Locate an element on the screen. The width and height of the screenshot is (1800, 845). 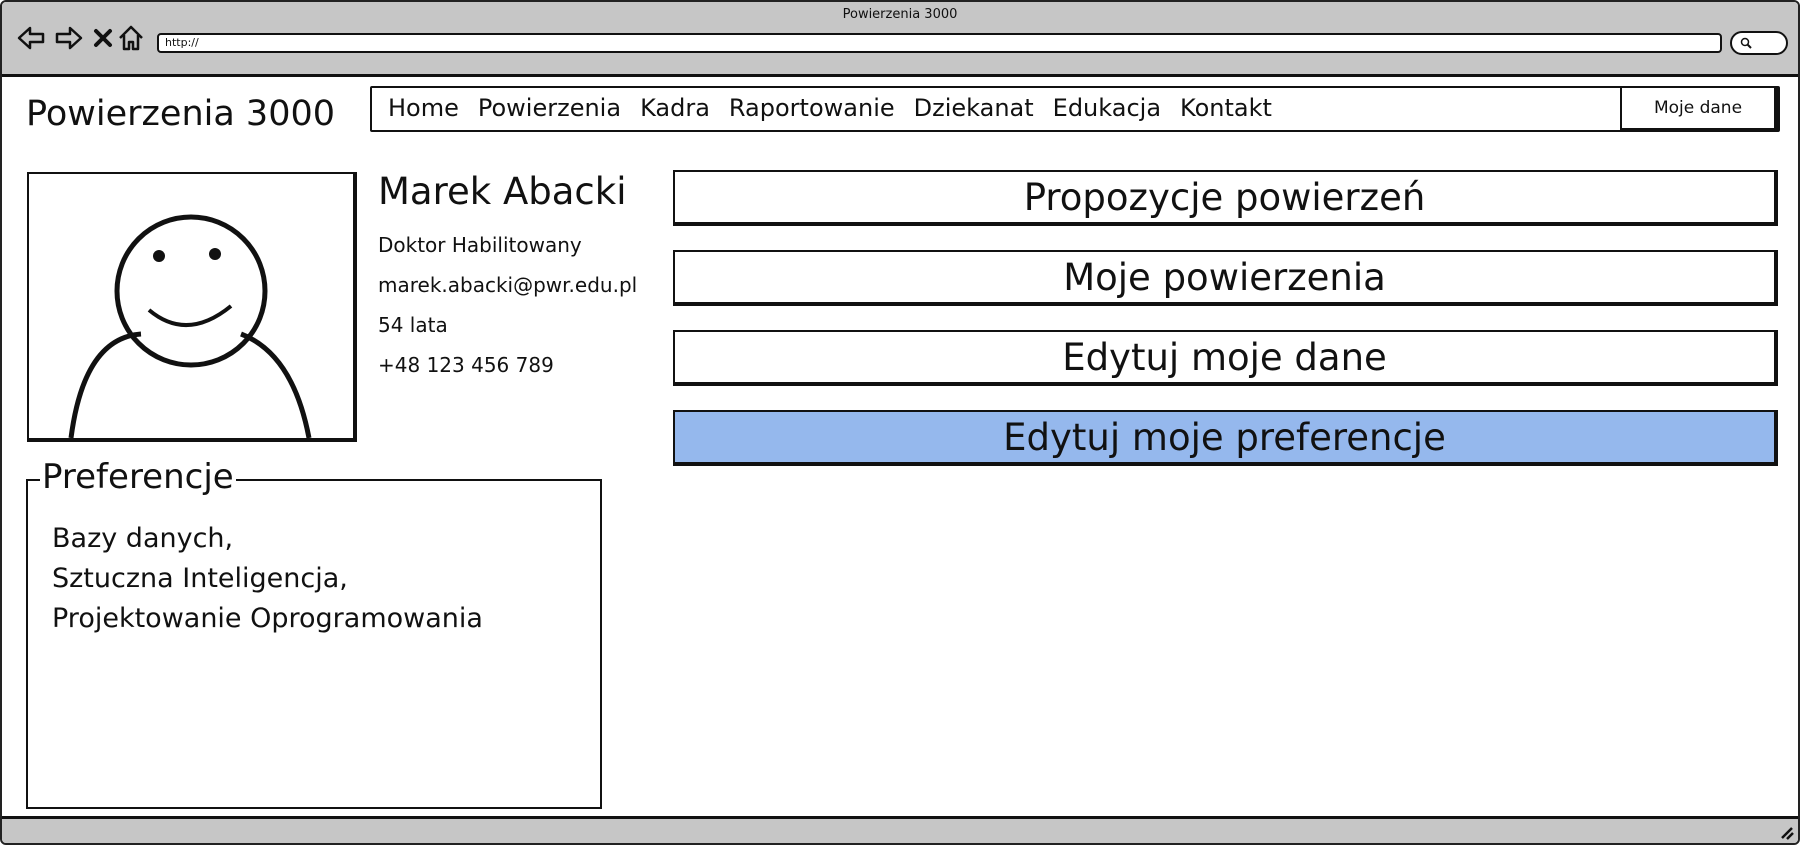
avatar is located at coordinates (192, 307).